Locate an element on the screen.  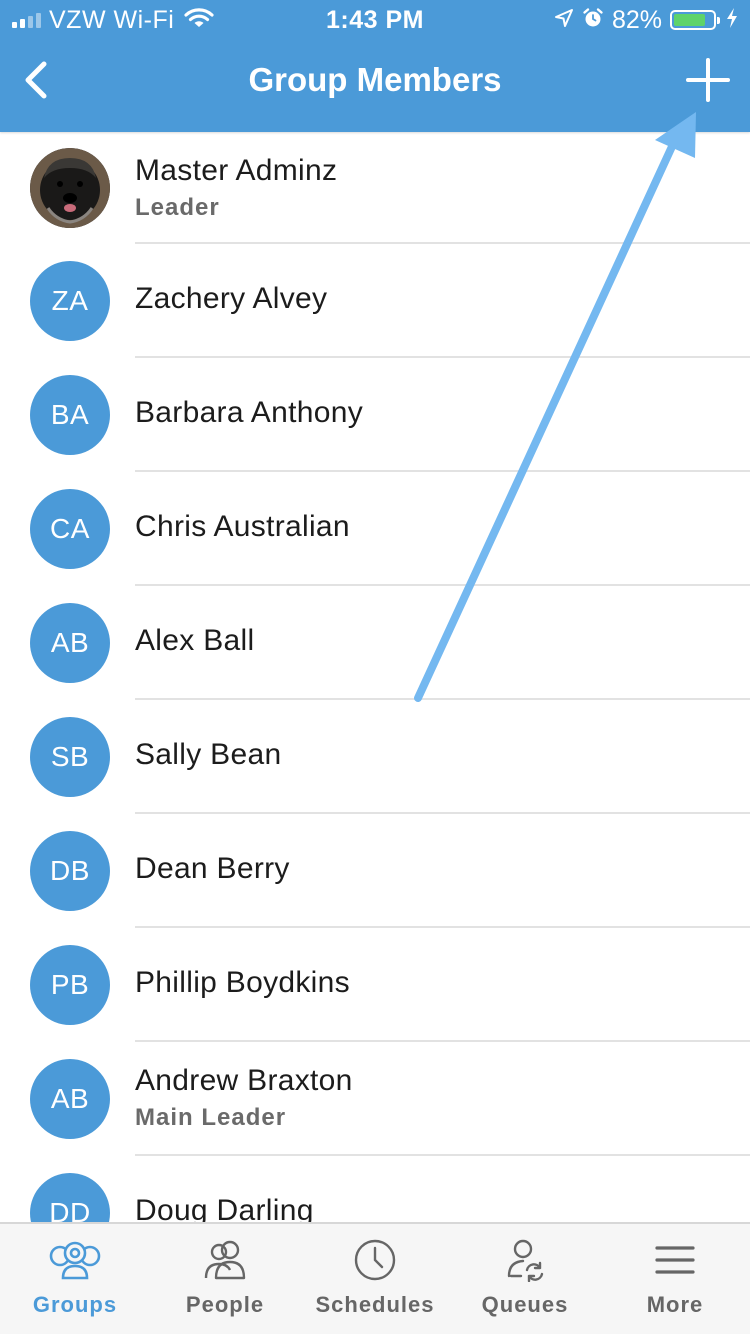
member-initials-avatar: DD is located at coordinates (70, 1197).